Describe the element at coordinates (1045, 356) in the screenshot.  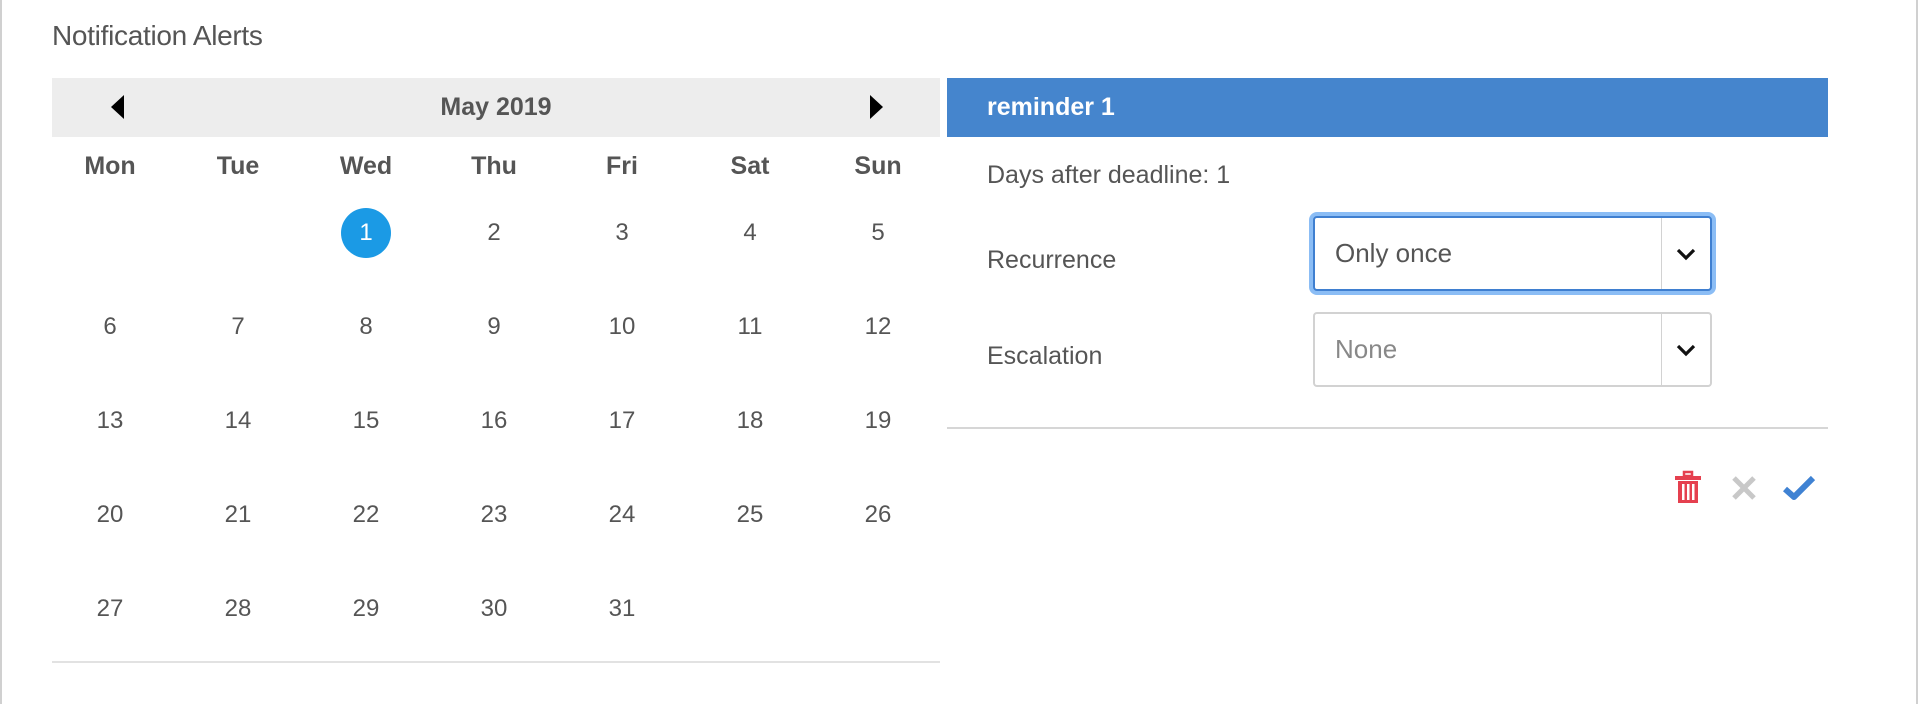
I see `escalation-label: Escalation` at that location.